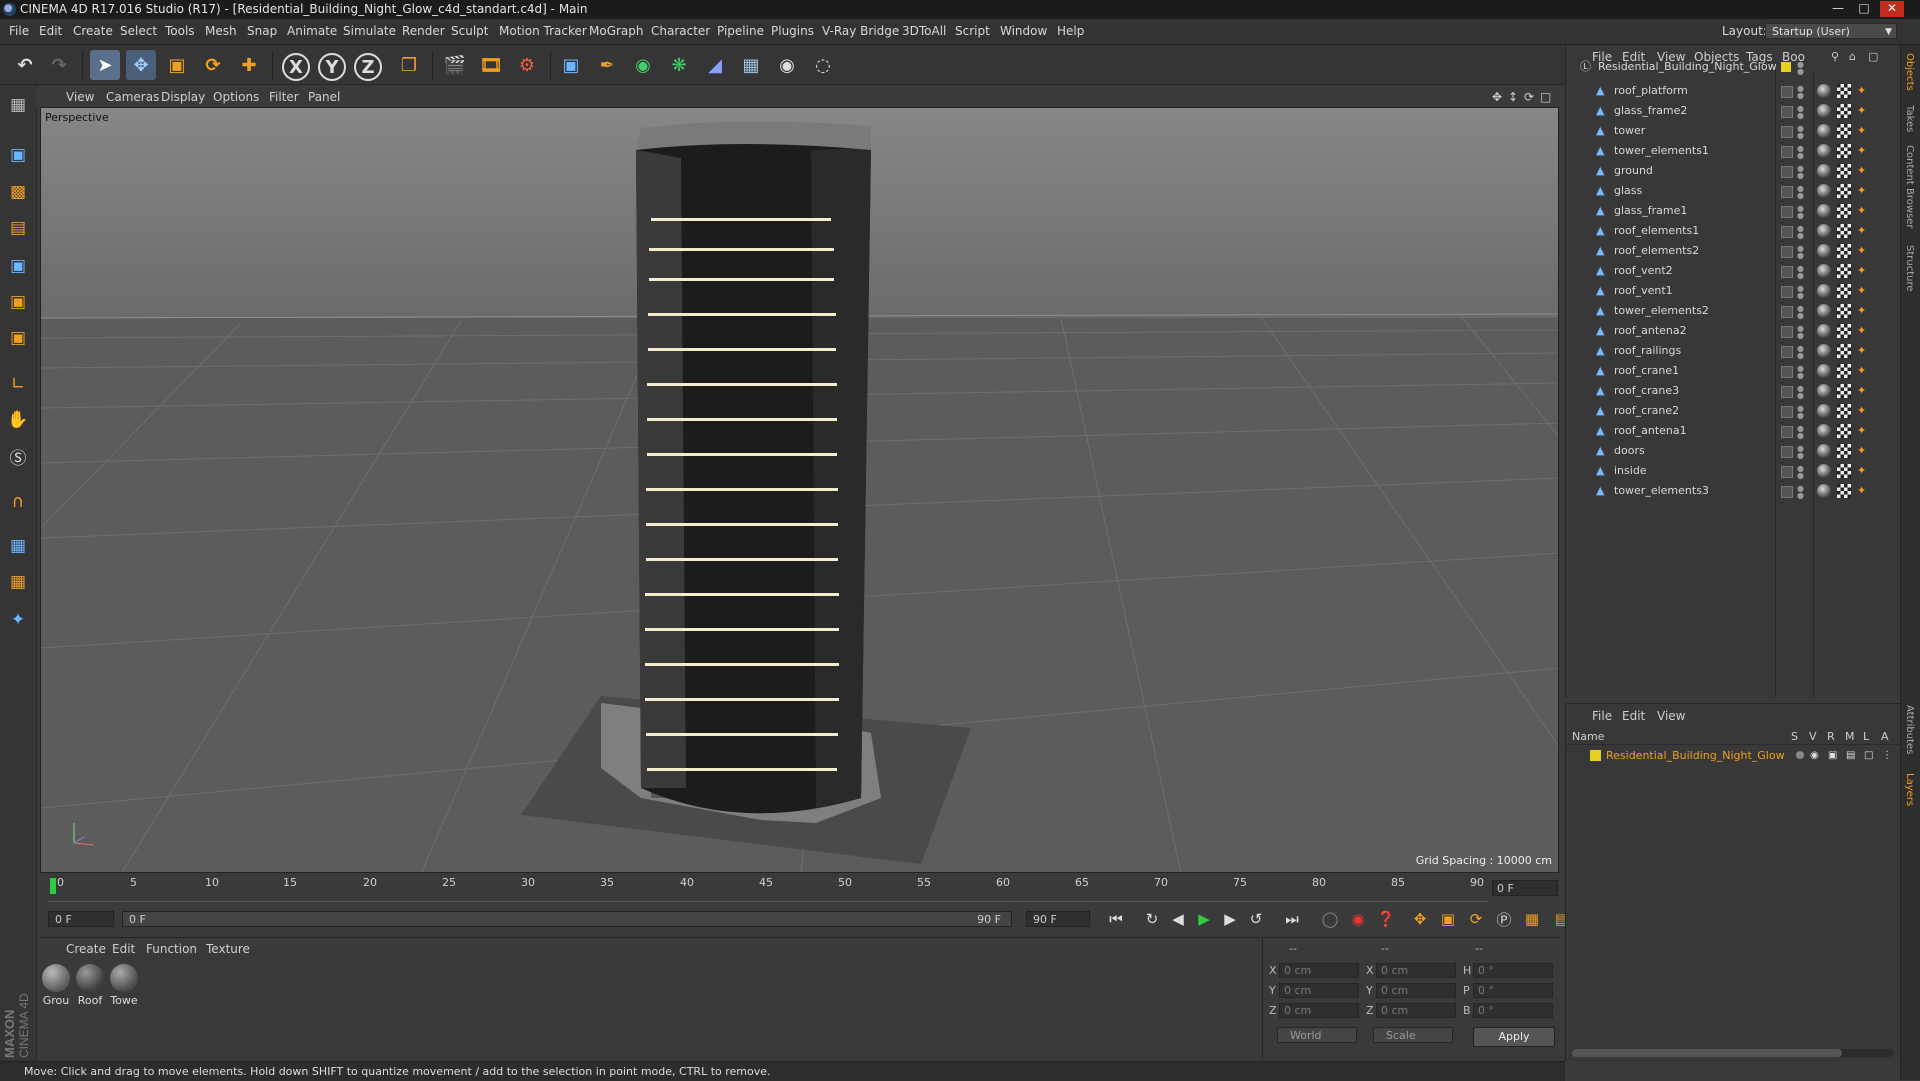 The height and width of the screenshot is (1081, 1920). What do you see at coordinates (1733, 172) in the screenshot?
I see `object-row: ▲ ground ● ● ✦` at bounding box center [1733, 172].